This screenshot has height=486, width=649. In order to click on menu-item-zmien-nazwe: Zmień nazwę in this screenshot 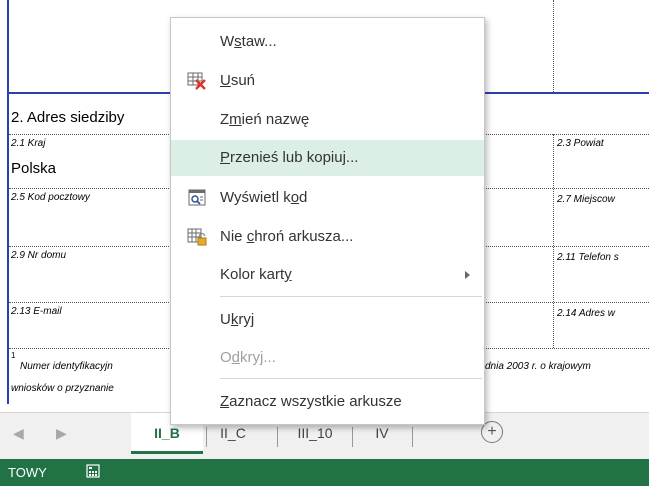, I will do `click(327, 120)`.